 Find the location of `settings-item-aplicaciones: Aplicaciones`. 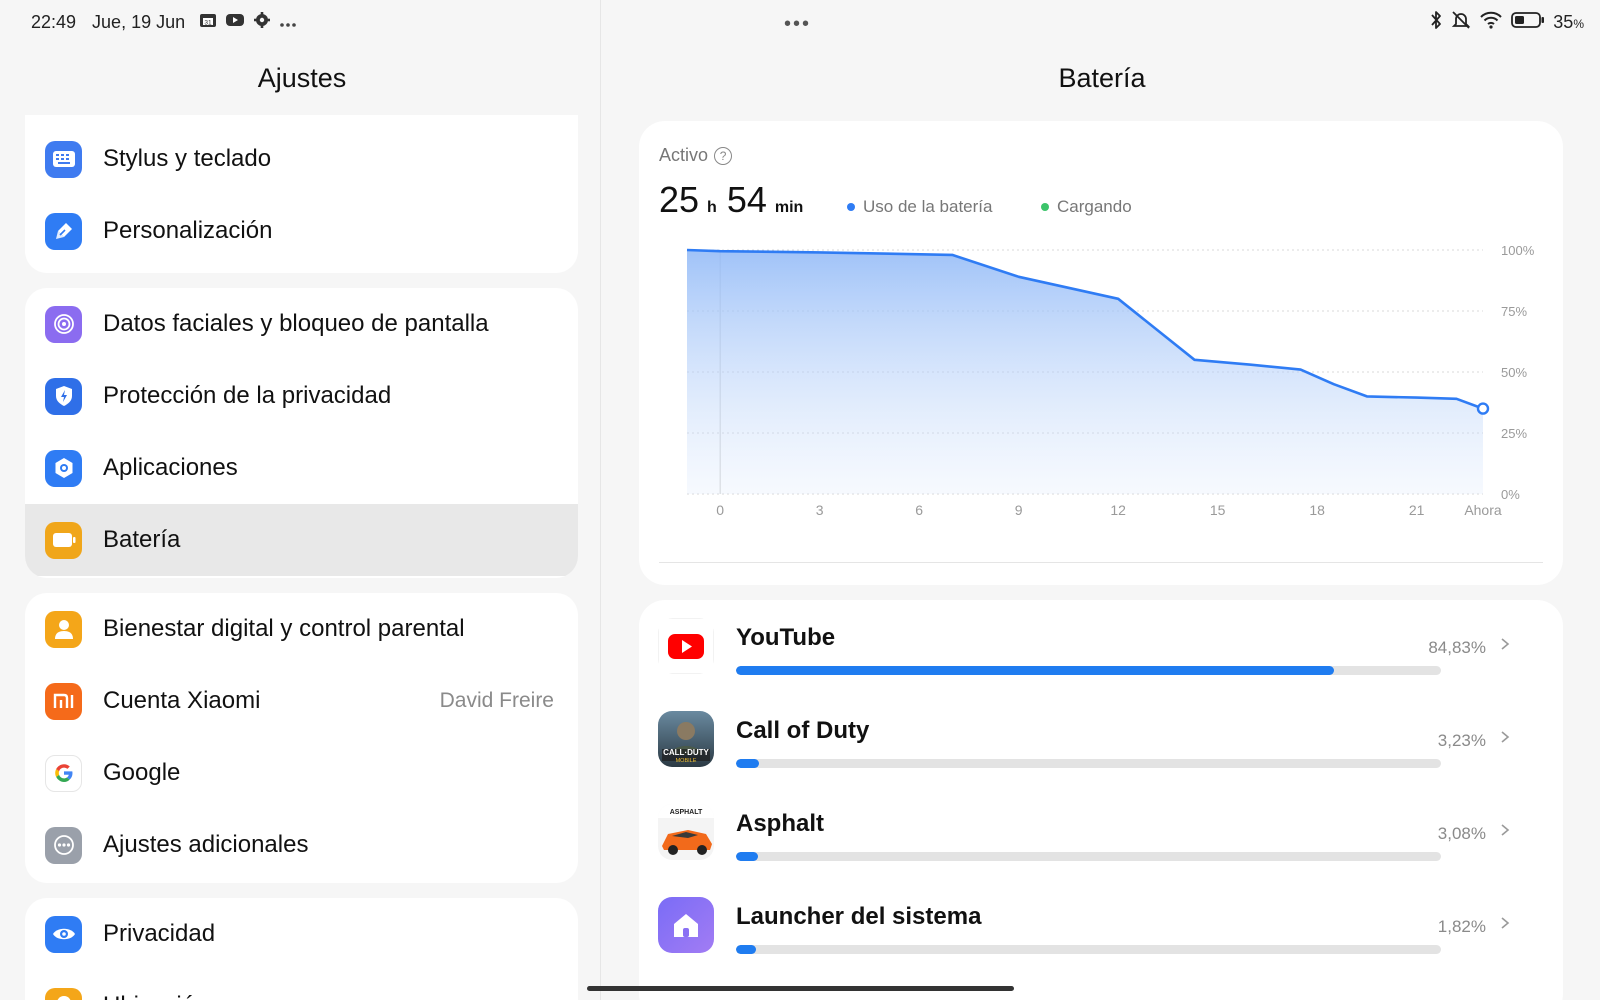

settings-item-aplicaciones: Aplicaciones is located at coordinates (301, 468).